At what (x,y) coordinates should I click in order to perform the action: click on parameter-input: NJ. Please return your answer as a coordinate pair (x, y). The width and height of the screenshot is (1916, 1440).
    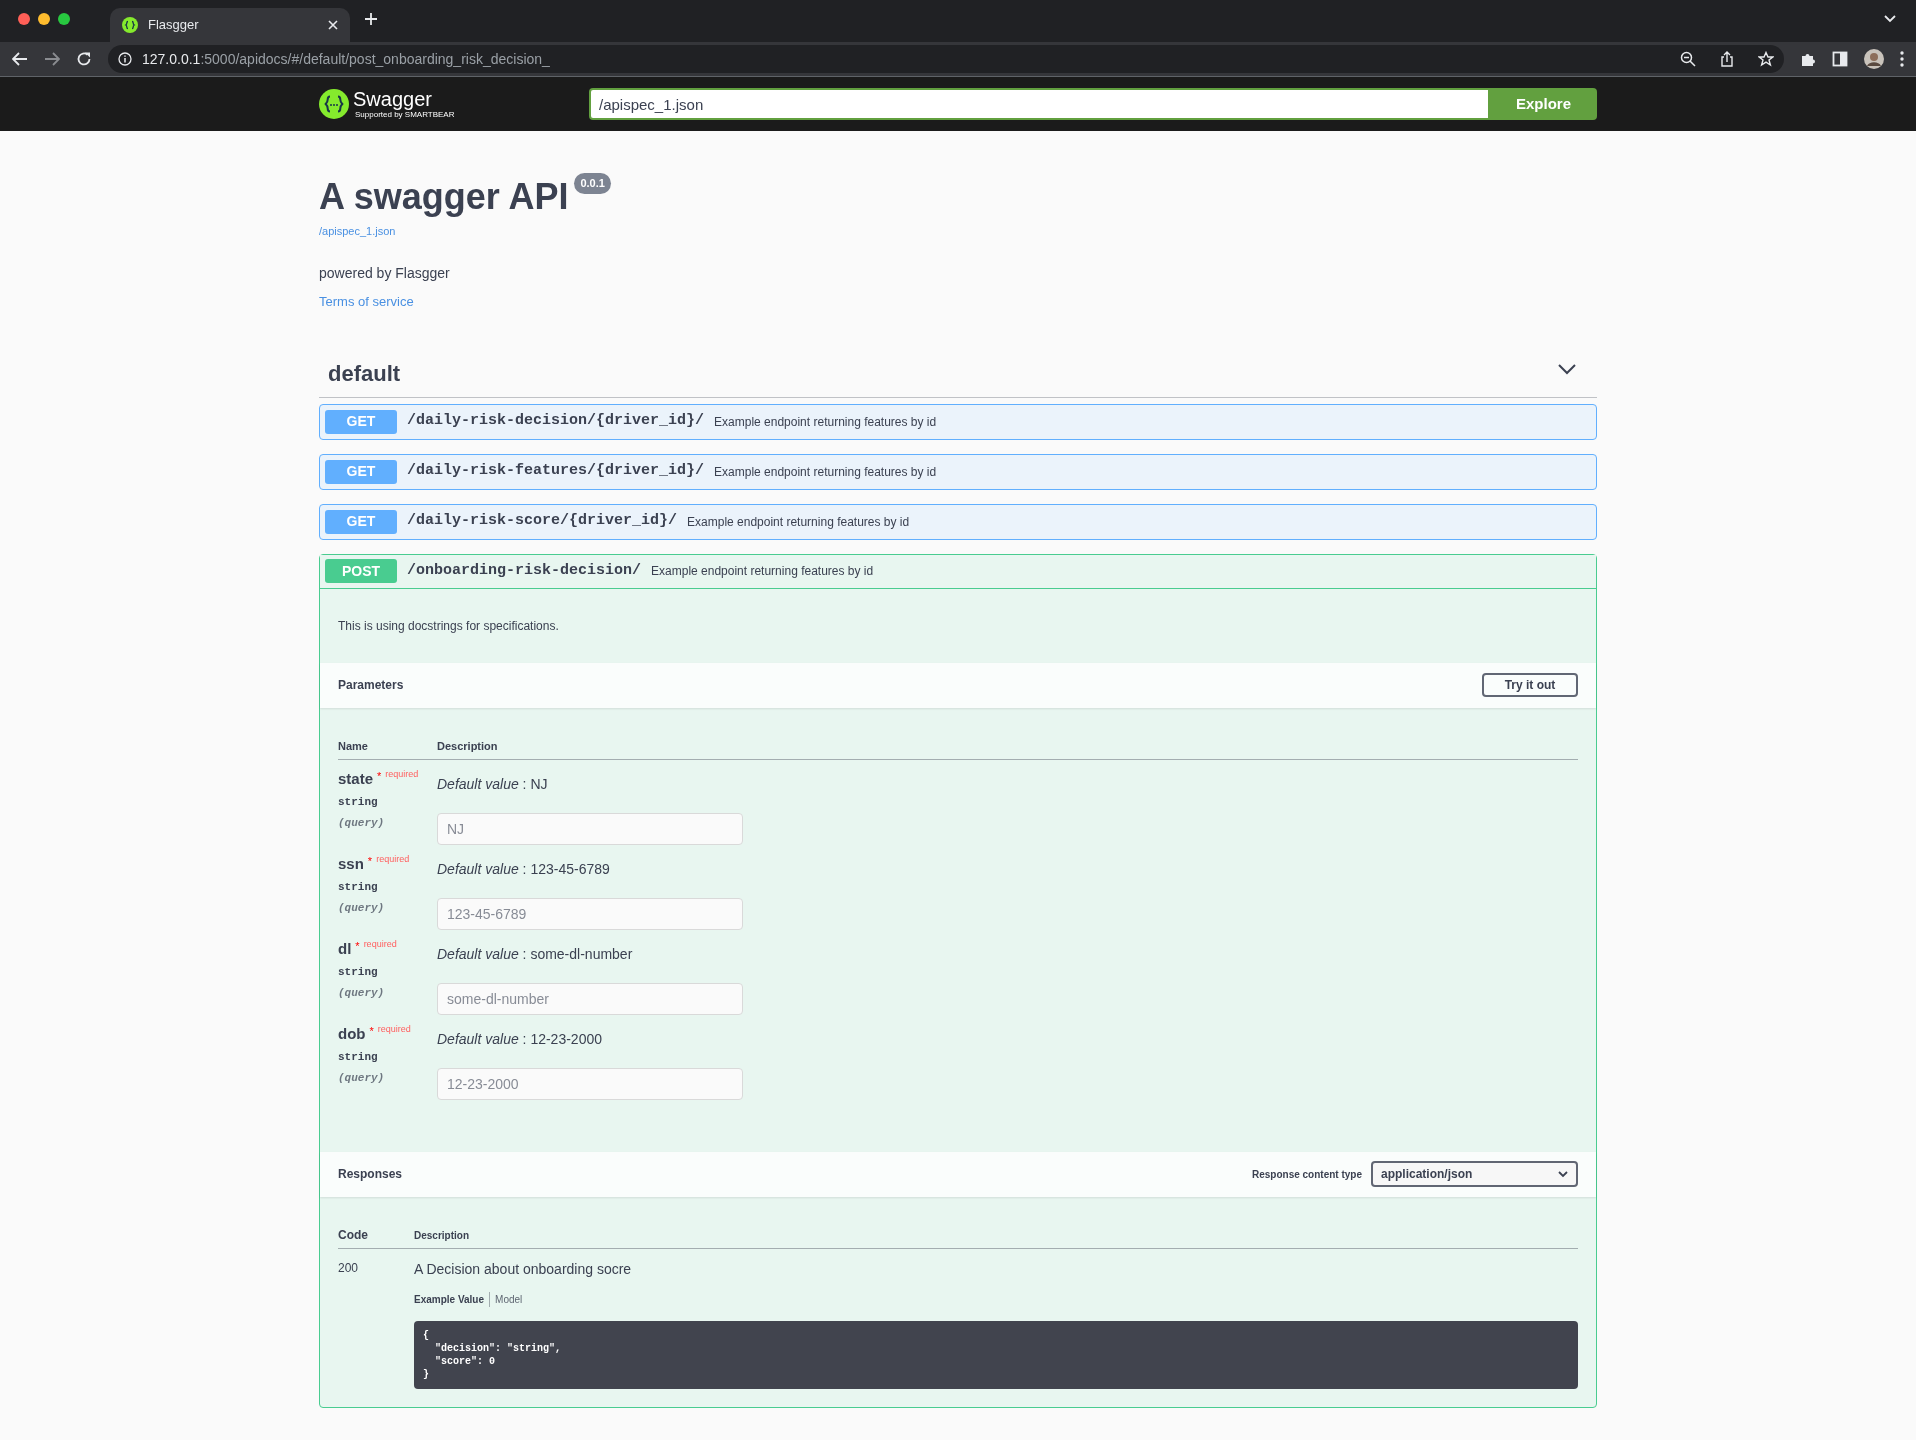
    Looking at the image, I should click on (590, 828).